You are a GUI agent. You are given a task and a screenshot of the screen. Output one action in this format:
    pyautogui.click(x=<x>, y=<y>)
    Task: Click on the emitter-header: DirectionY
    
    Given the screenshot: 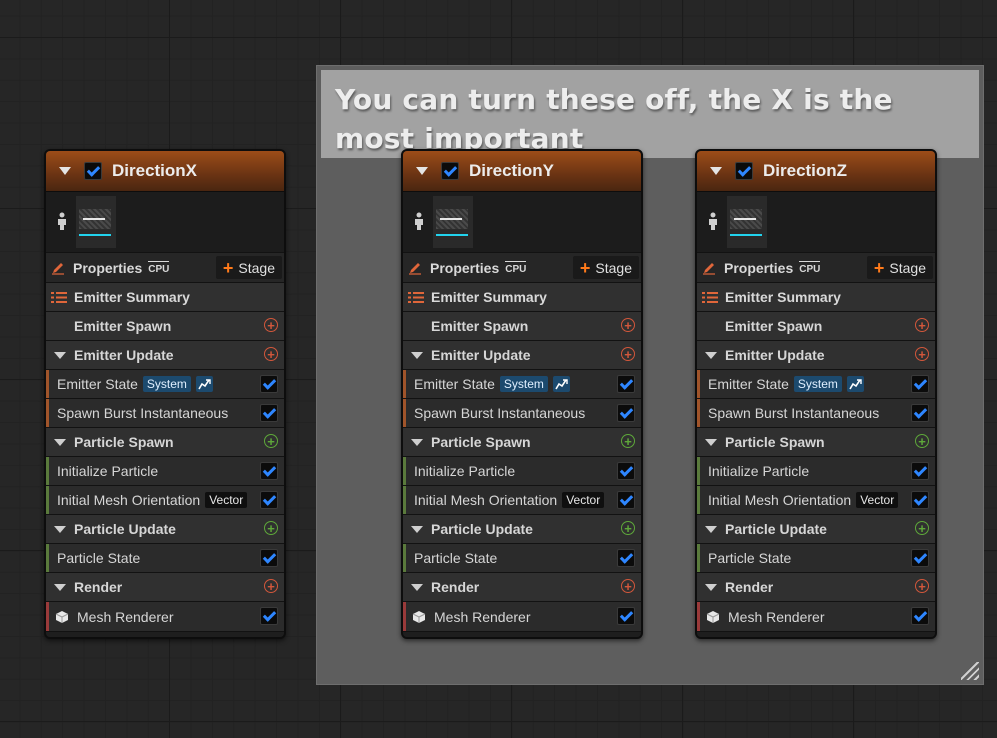 What is the action you would take?
    pyautogui.click(x=522, y=171)
    